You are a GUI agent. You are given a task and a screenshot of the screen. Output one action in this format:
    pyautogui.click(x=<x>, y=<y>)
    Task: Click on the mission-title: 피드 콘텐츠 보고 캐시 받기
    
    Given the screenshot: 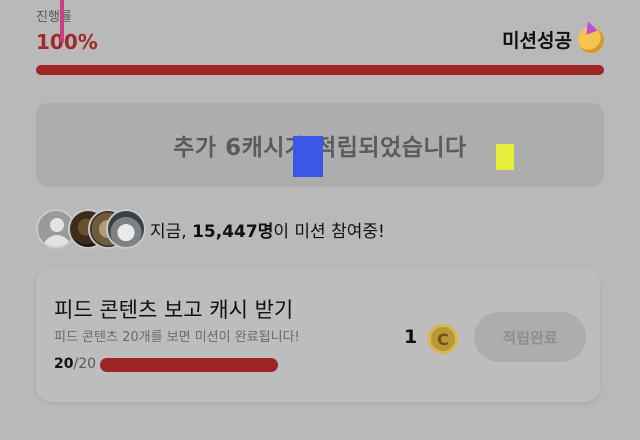 What is the action you would take?
    pyautogui.click(x=174, y=310)
    